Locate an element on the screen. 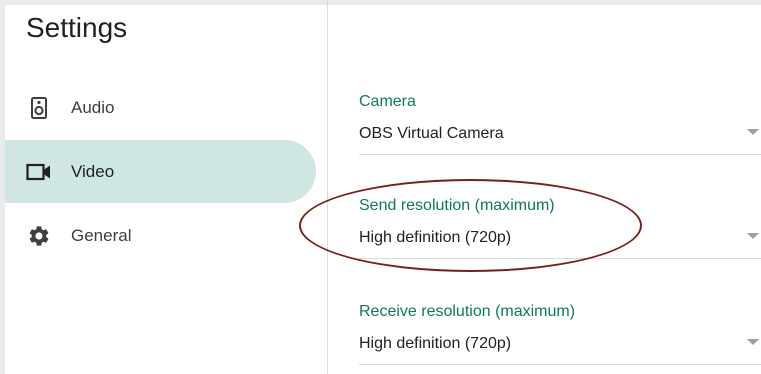 The height and width of the screenshot is (374, 761). camera-value: OBS Virtual Camera is located at coordinates (431, 133).